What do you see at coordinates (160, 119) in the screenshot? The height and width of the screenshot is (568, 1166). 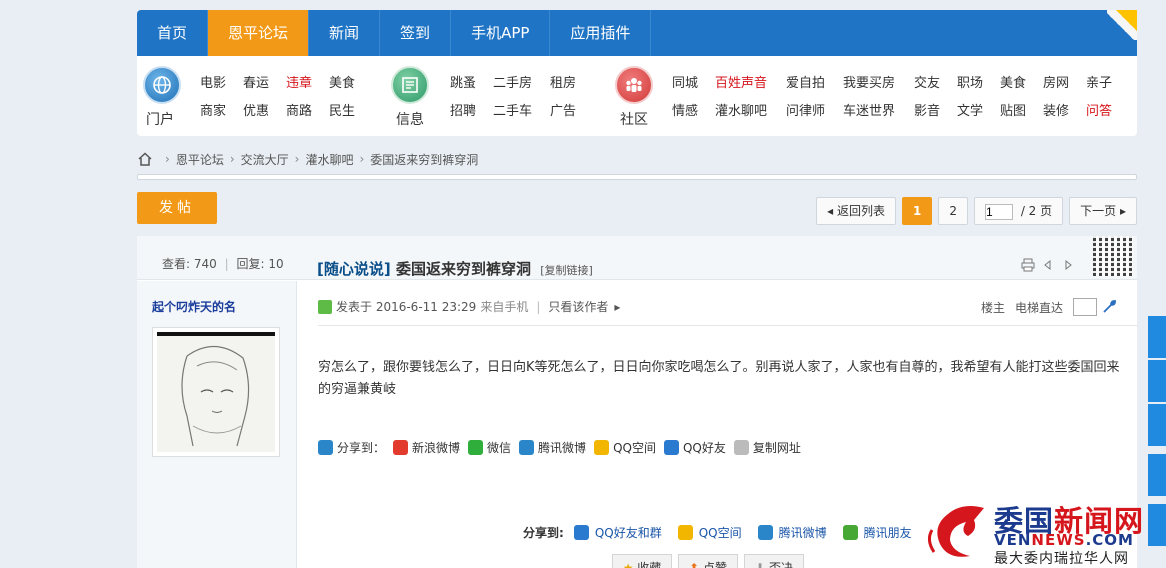 I see `subnav-label-portal: 门户` at bounding box center [160, 119].